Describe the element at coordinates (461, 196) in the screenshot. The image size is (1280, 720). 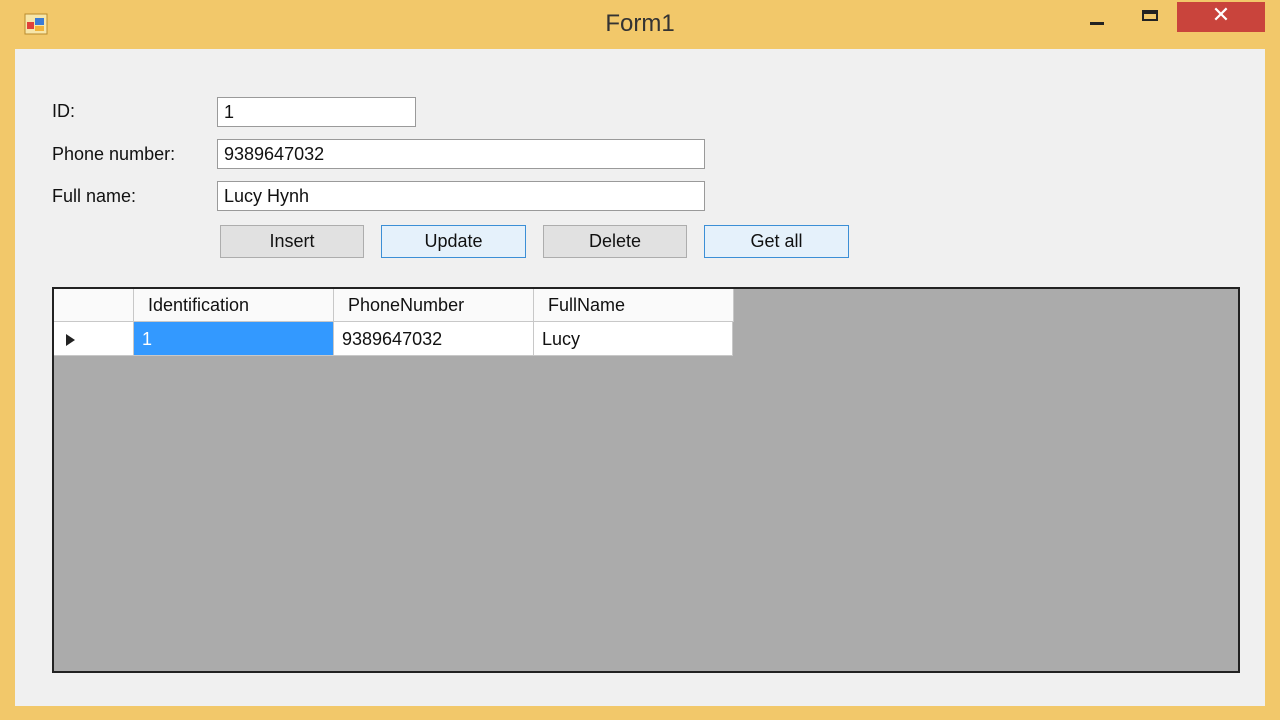
I see `full-name-input` at that location.